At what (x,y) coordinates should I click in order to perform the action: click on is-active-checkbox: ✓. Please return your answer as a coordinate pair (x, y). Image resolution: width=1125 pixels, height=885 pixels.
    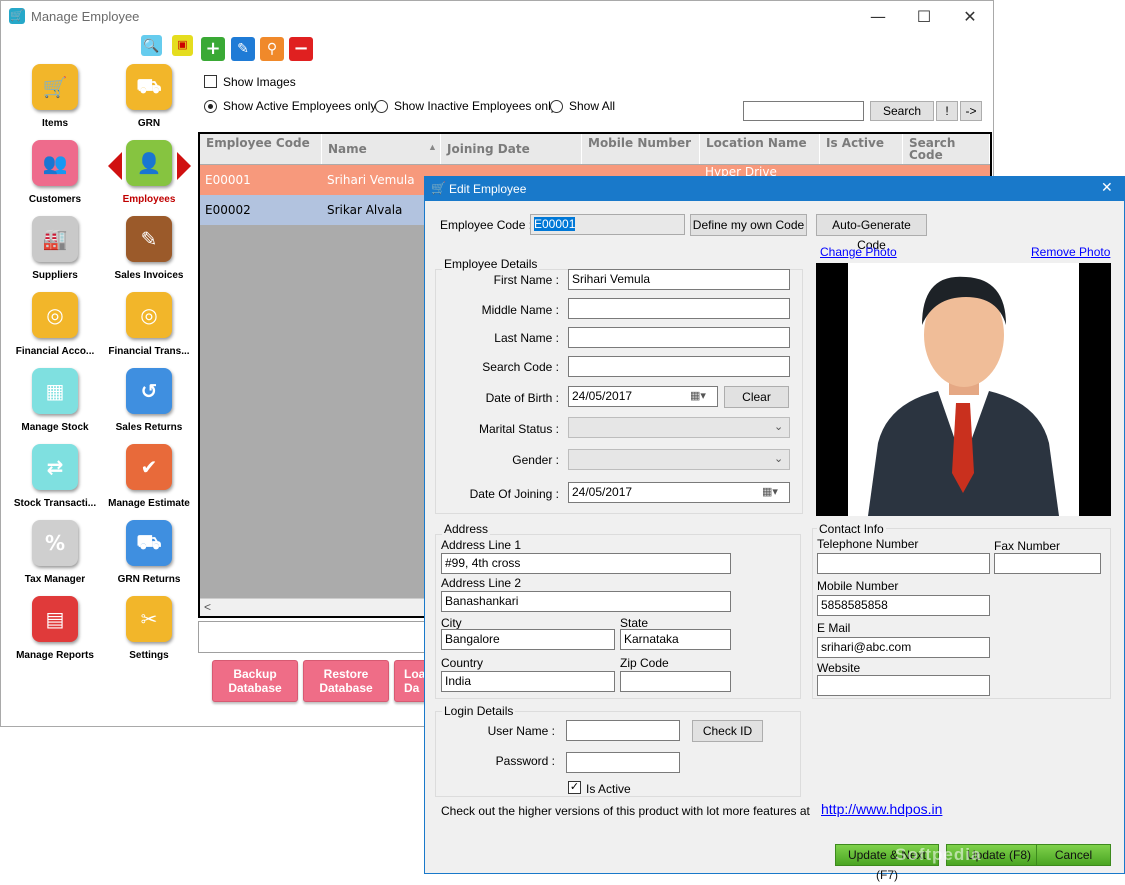
    Looking at the image, I should click on (574, 787).